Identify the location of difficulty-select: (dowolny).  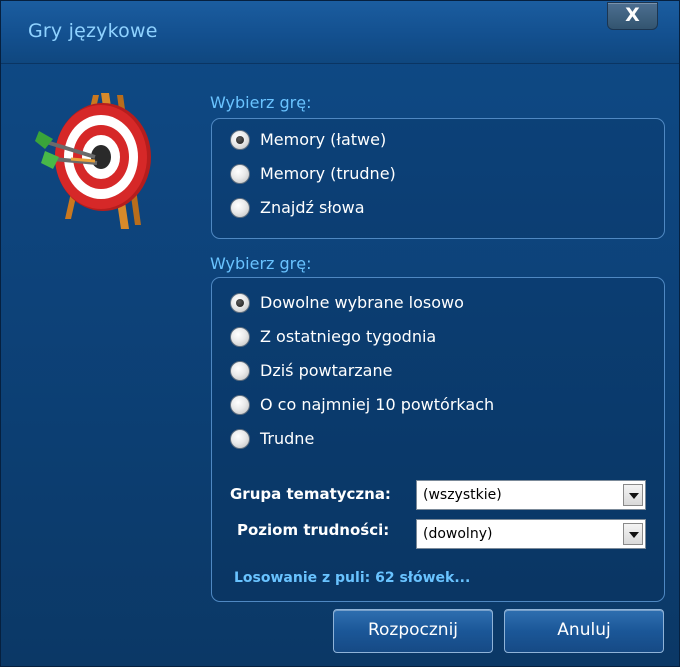
(531, 534).